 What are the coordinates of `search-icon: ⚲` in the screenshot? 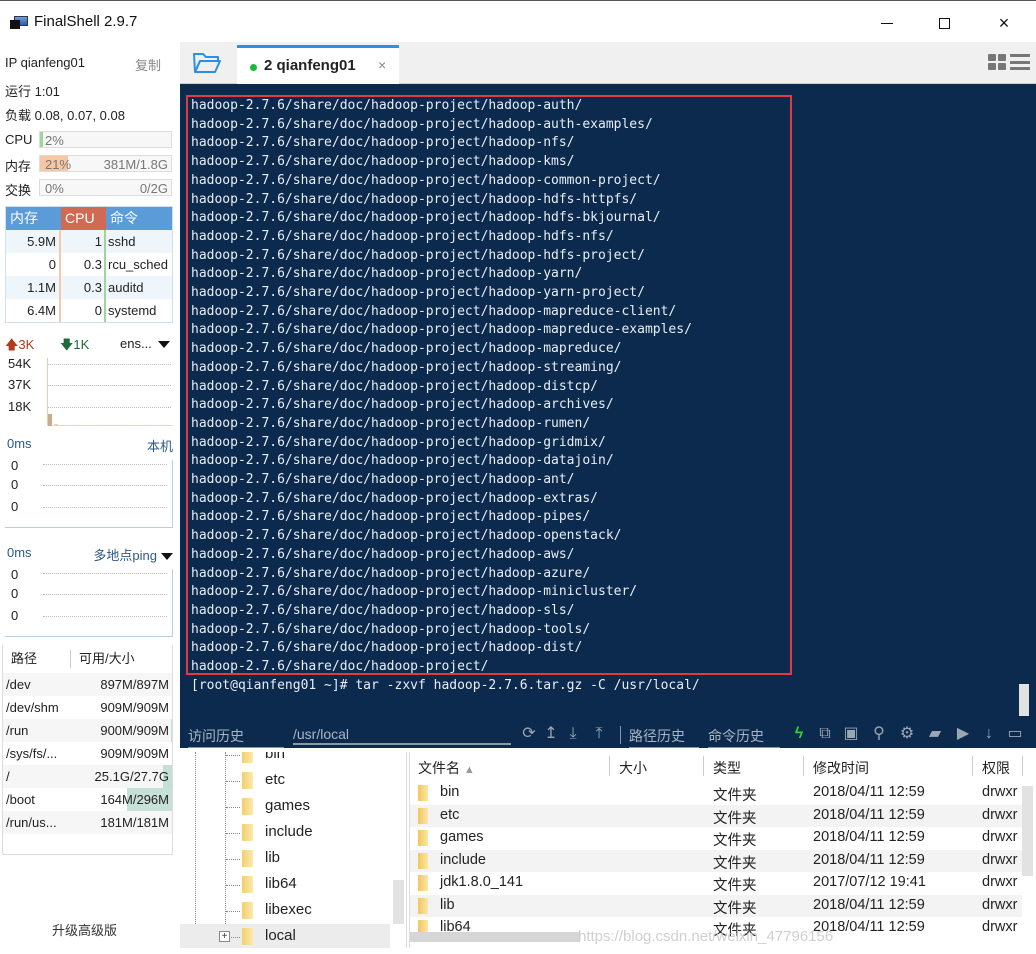 It's located at (879, 734).